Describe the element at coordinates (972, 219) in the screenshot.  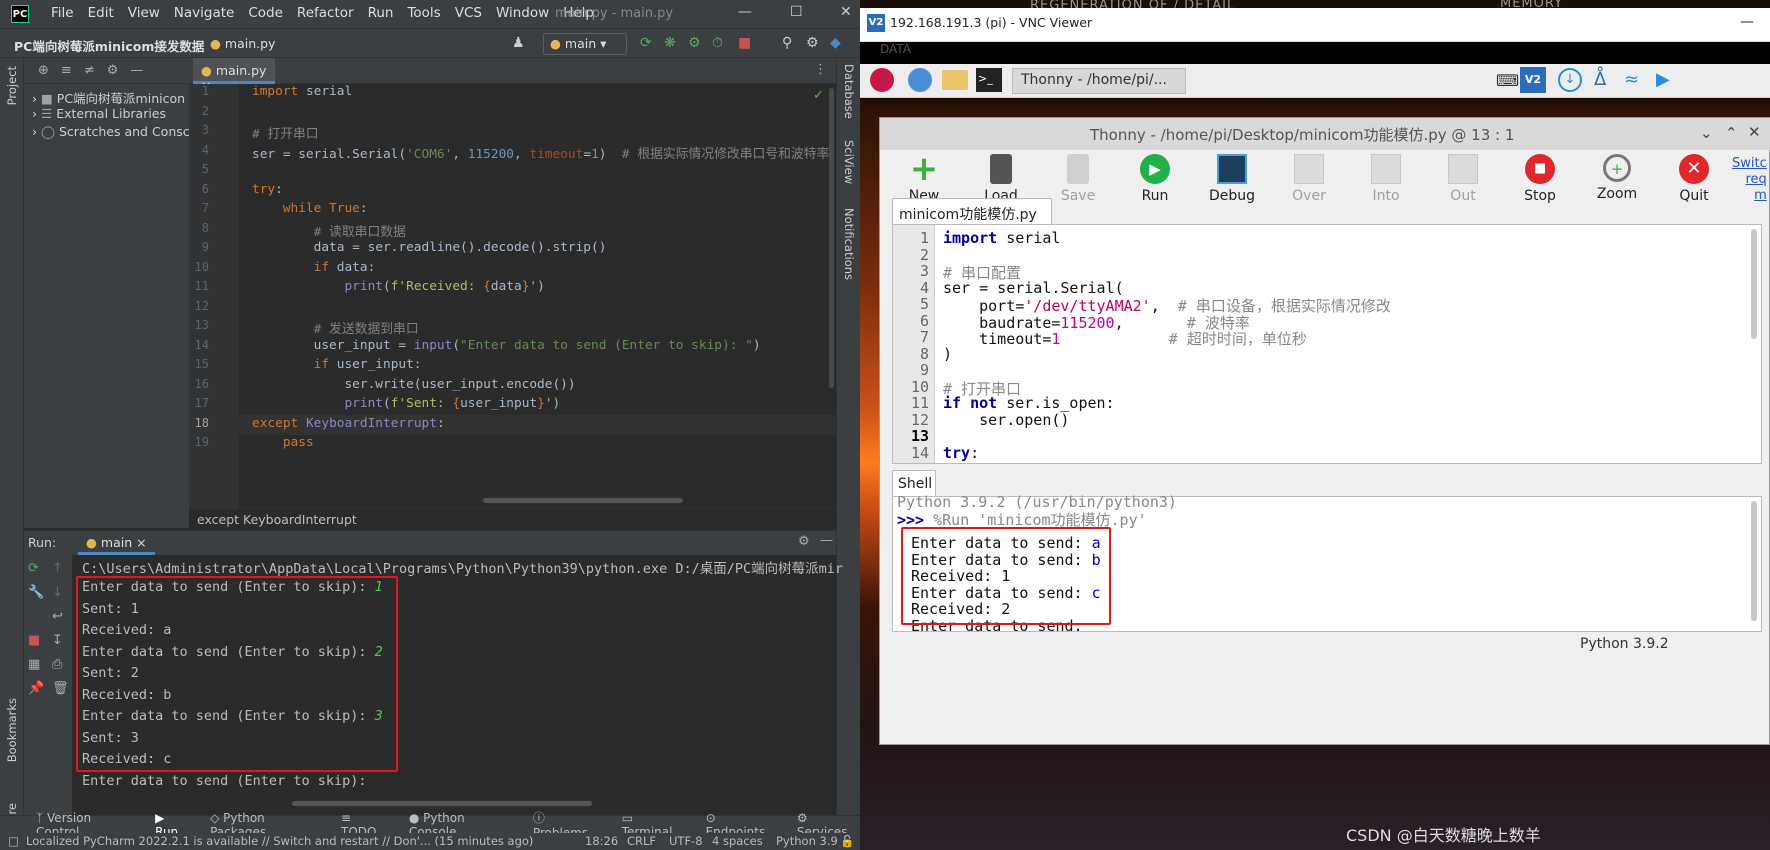
I see `tab-minicom-py: minicom功能模仿.py ✖` at that location.